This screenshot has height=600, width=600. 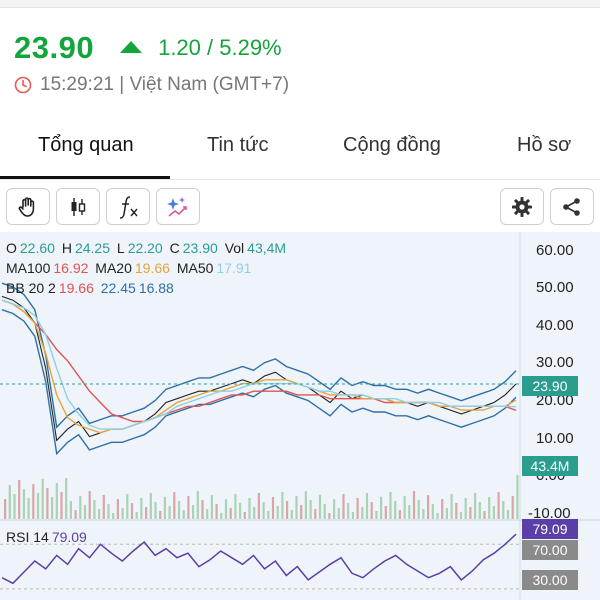 I want to click on ohlc-close-value: 23.90, so click(x=200, y=248).